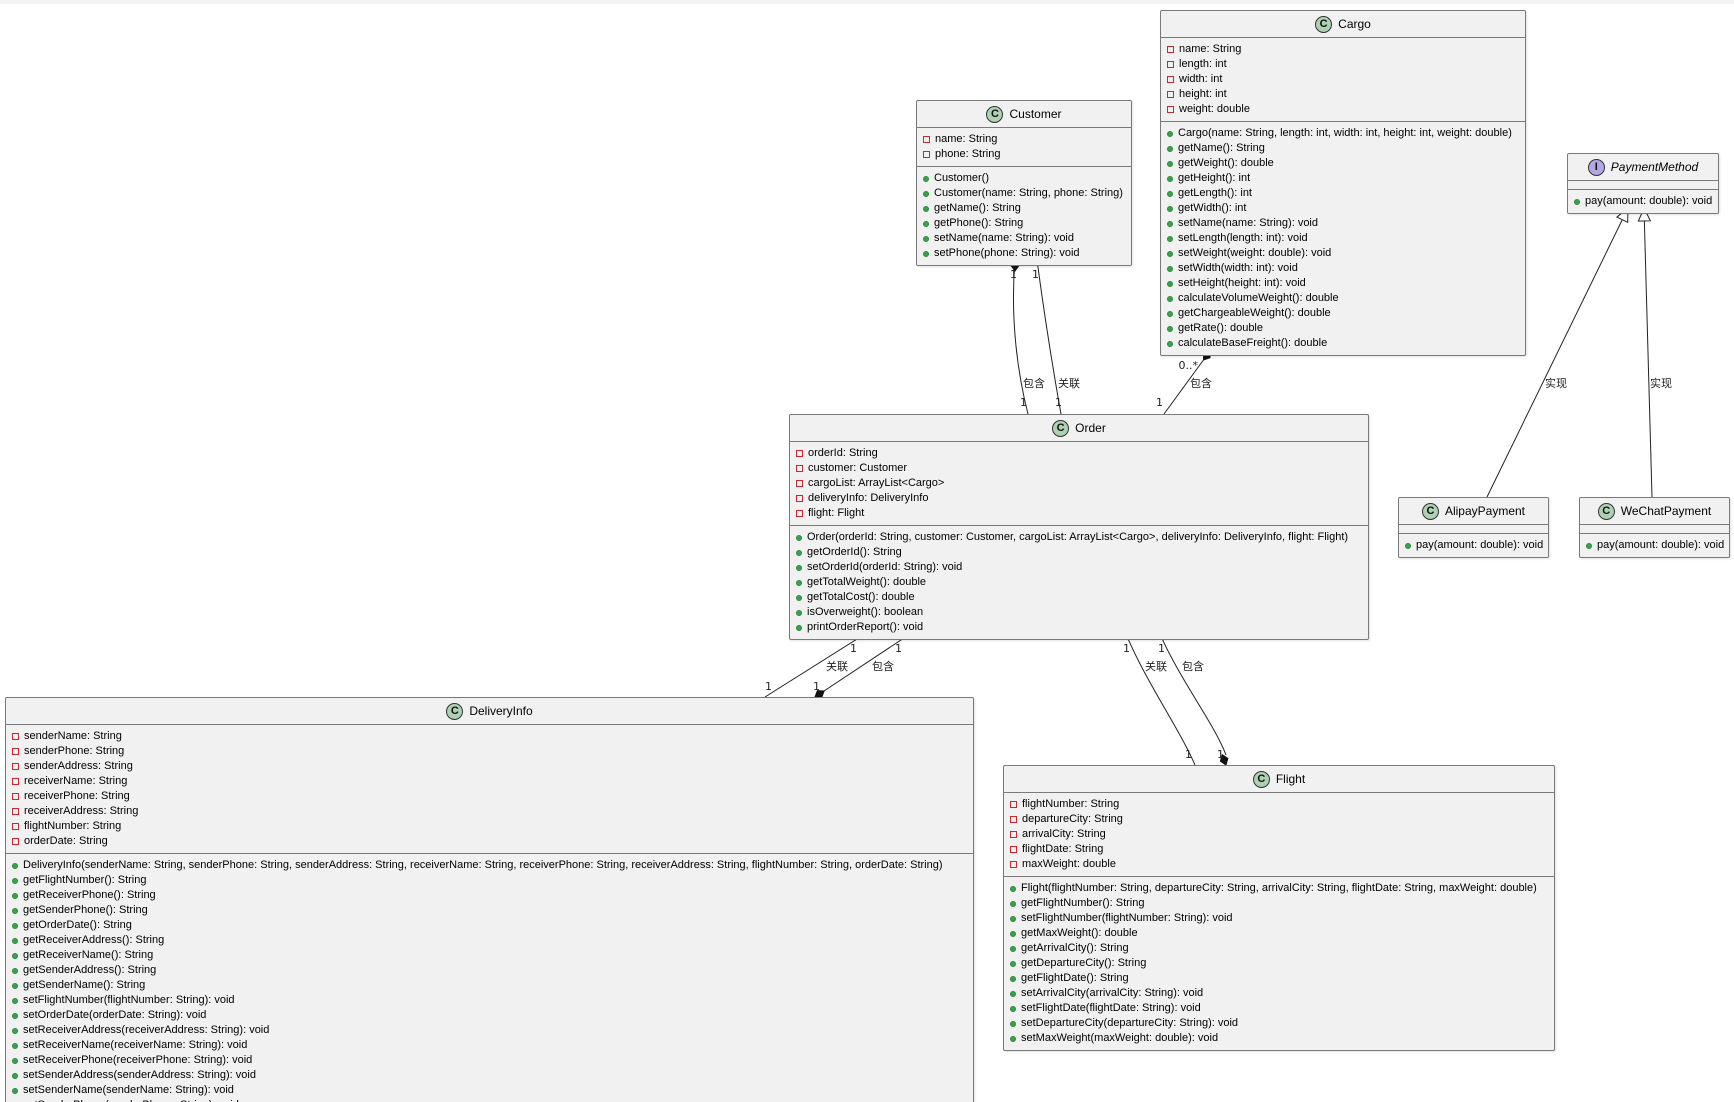  Describe the element at coordinates (1430, 511) in the screenshot. I see `class-icon: C` at that location.